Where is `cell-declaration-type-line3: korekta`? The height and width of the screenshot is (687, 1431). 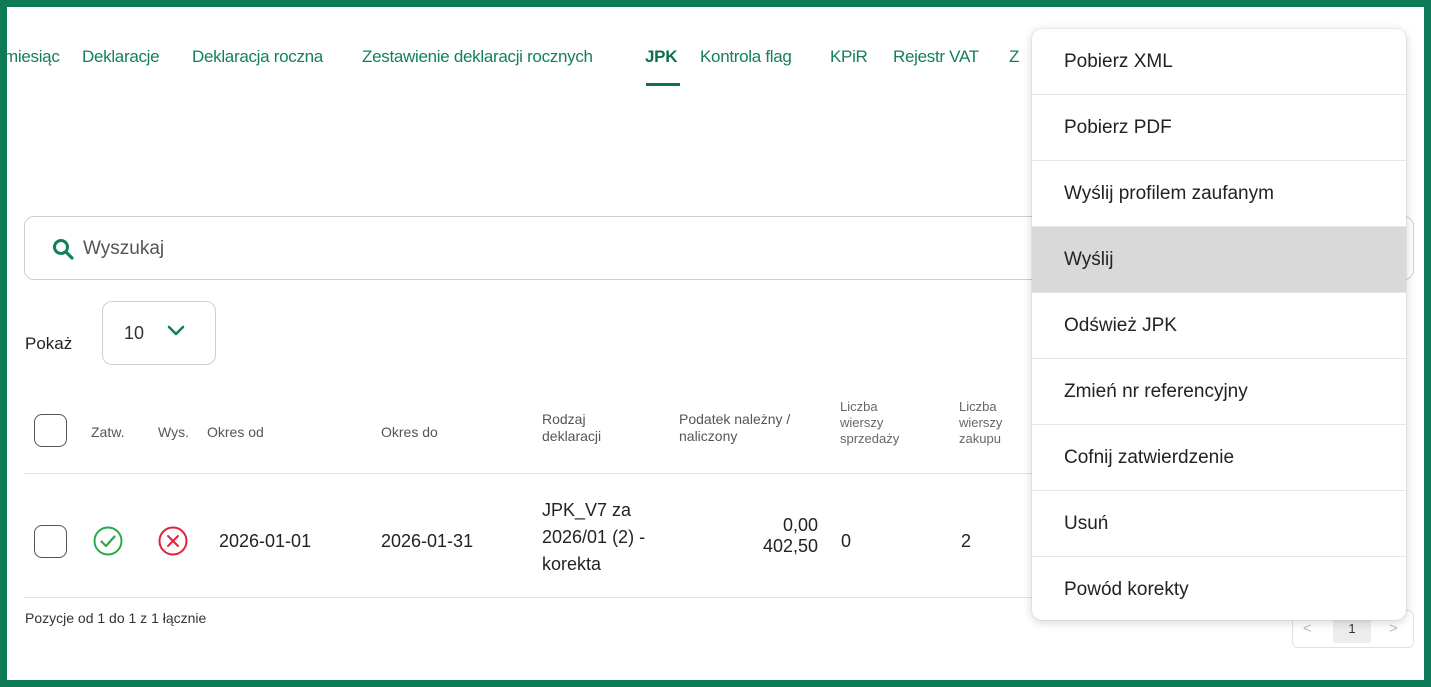
cell-declaration-type-line3: korekta is located at coordinates (572, 564).